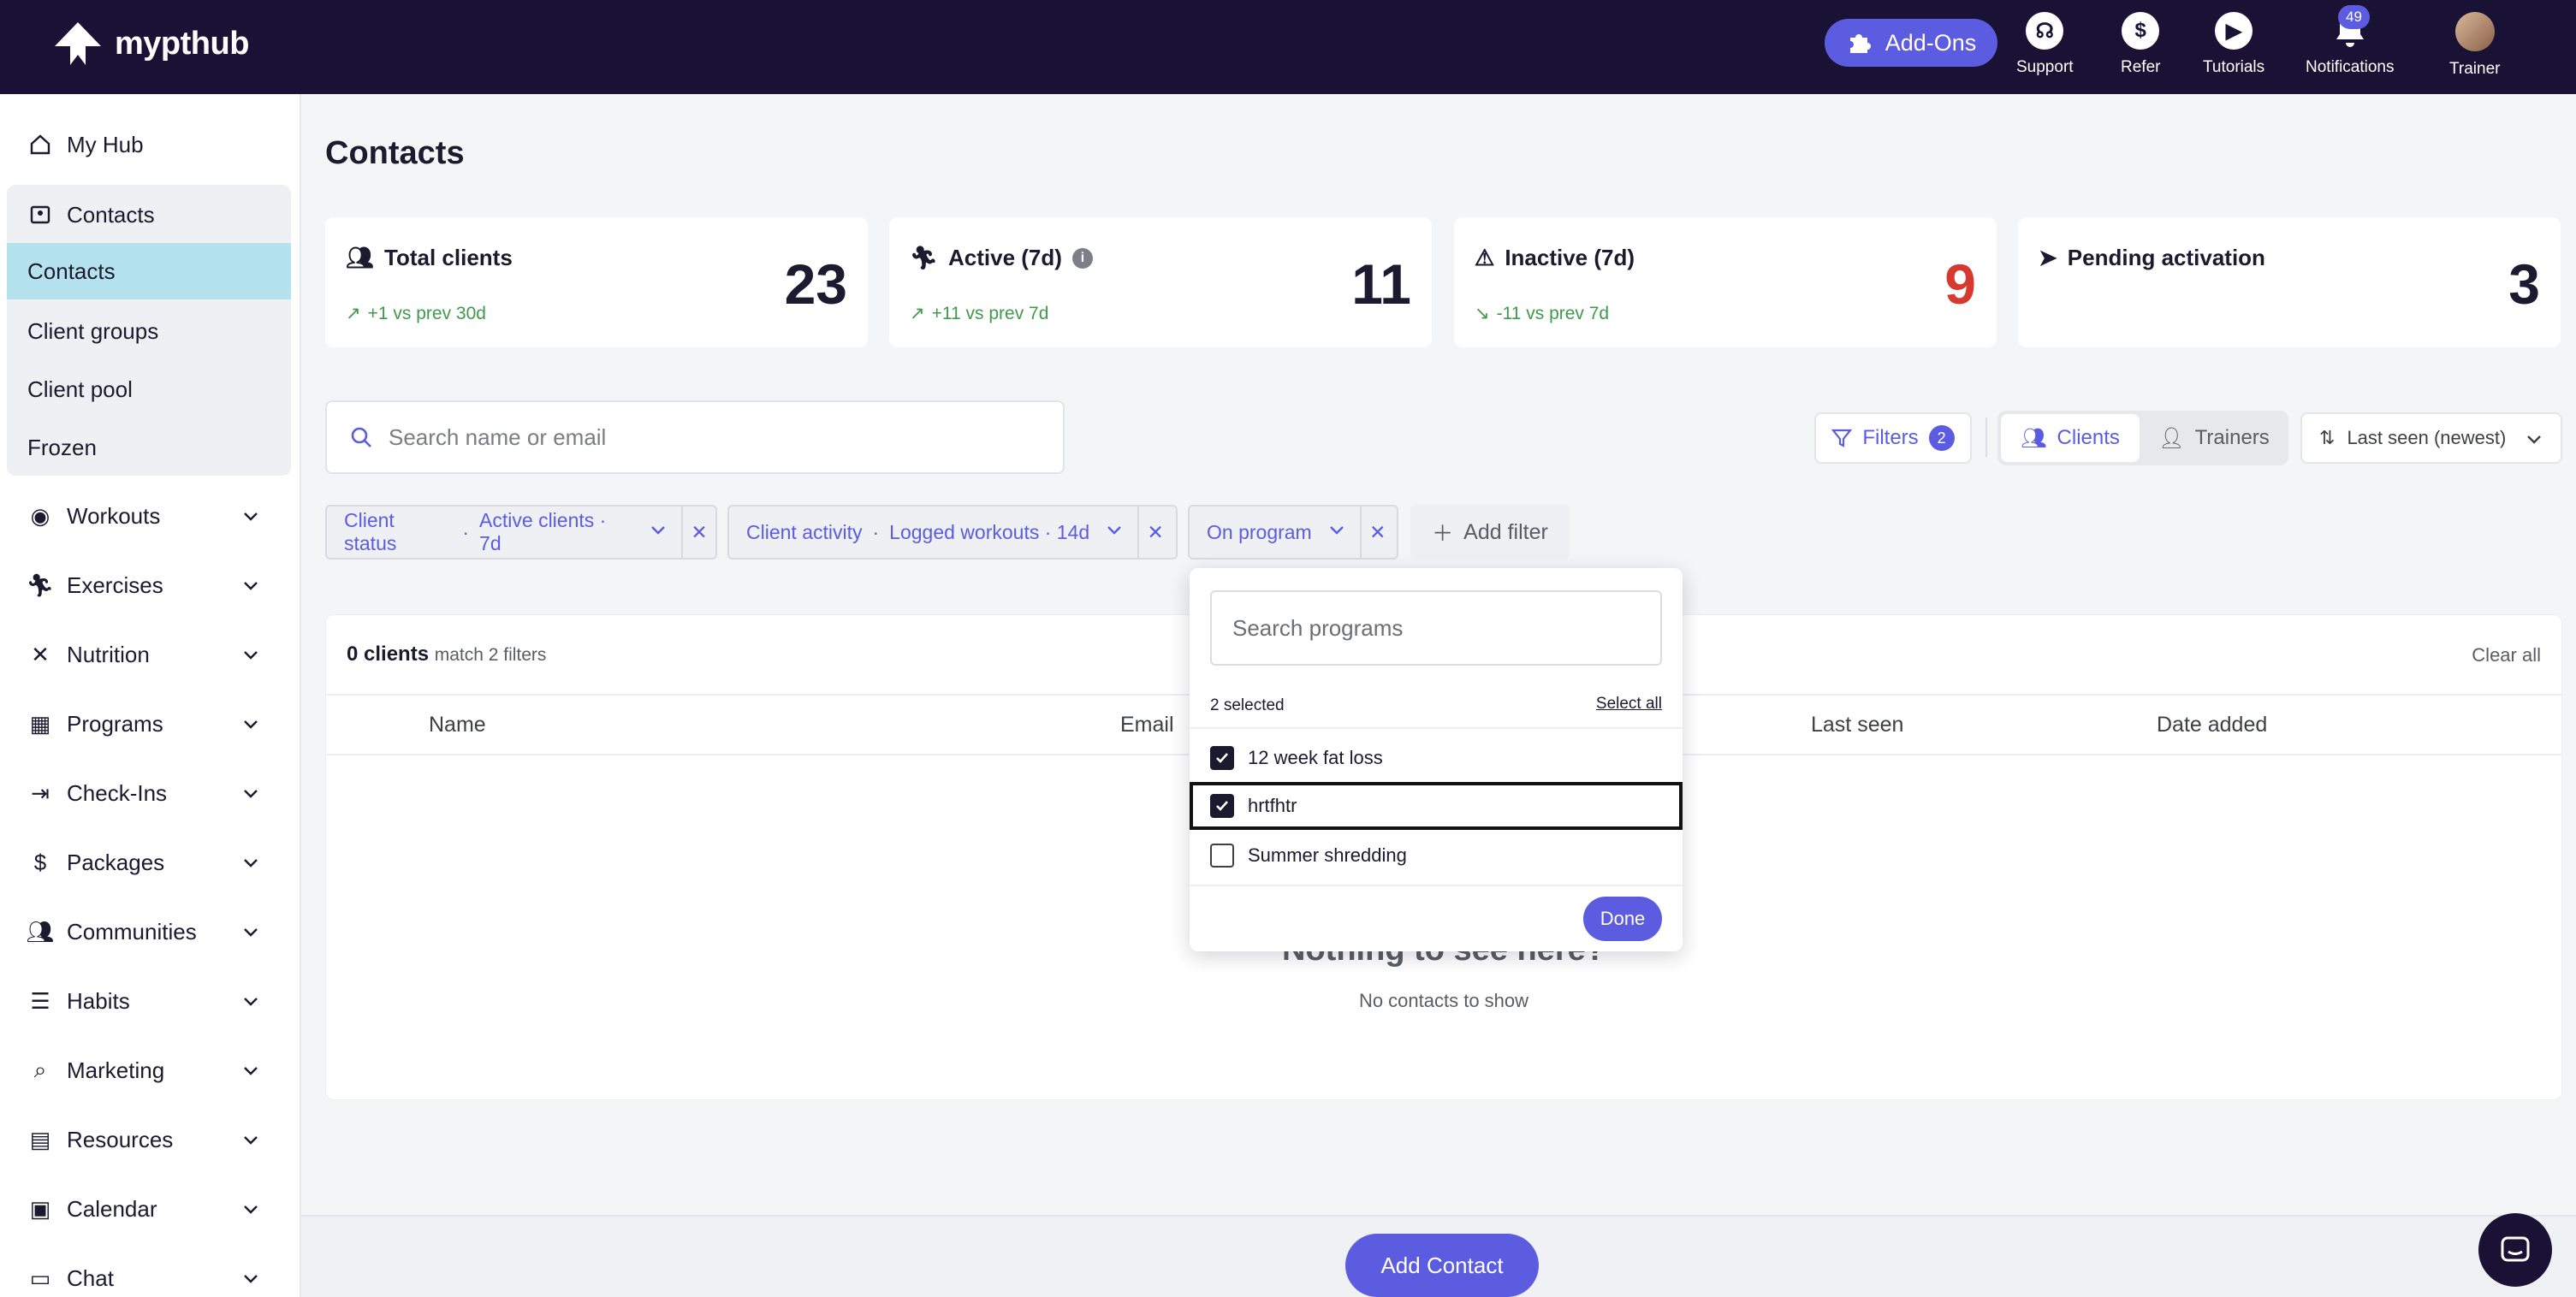  What do you see at coordinates (149, 389) in the screenshot?
I see `sidebar-sub-client-pool: Client pool` at bounding box center [149, 389].